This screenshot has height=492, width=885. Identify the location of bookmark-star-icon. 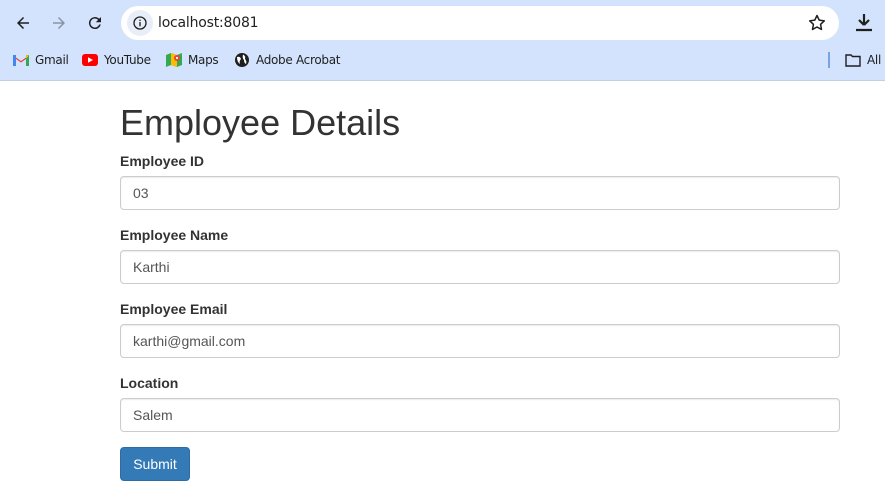
(817, 23).